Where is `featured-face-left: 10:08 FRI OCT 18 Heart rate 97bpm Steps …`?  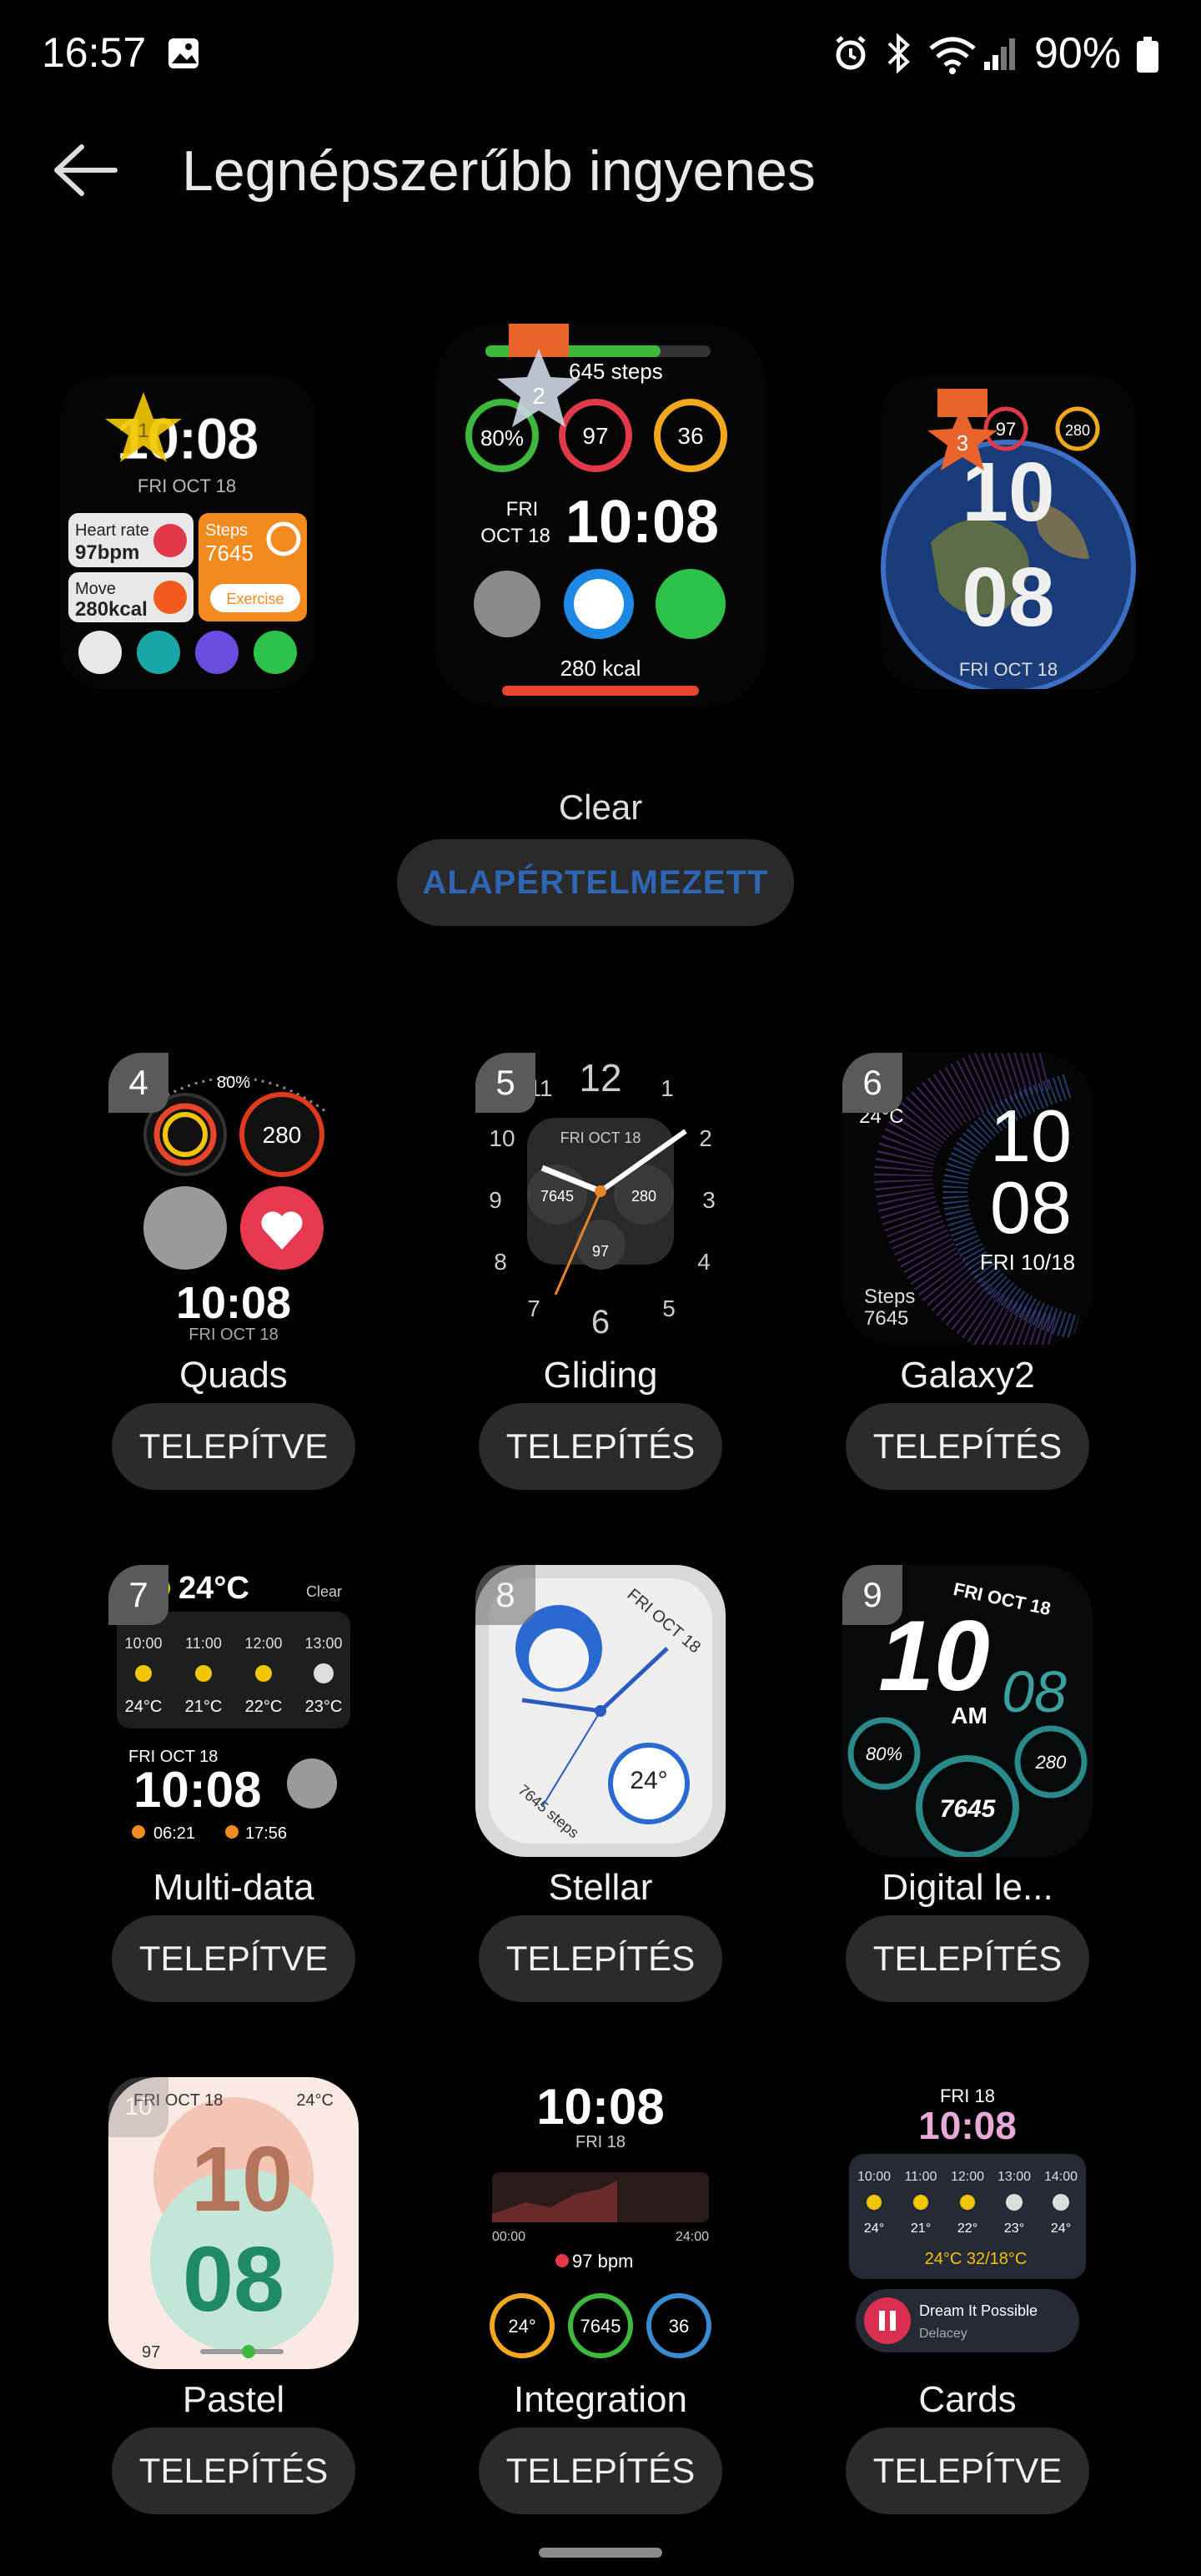 featured-face-left: 10:08 FRI OCT 18 Heart rate 97bpm Steps … is located at coordinates (188, 532).